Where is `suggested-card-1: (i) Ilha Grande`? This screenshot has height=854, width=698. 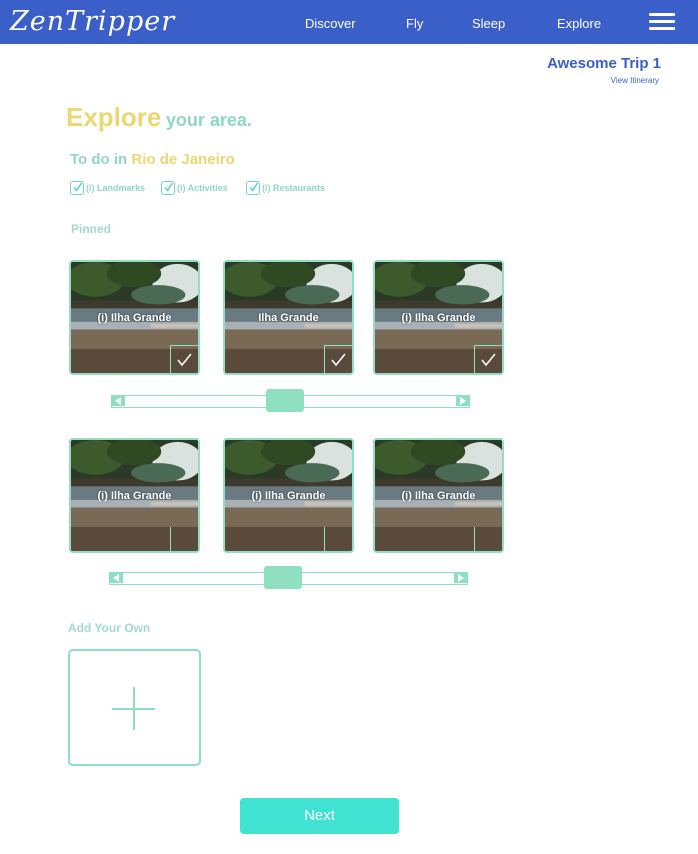
suggested-card-1: (i) Ilha Grande is located at coordinates (134, 495).